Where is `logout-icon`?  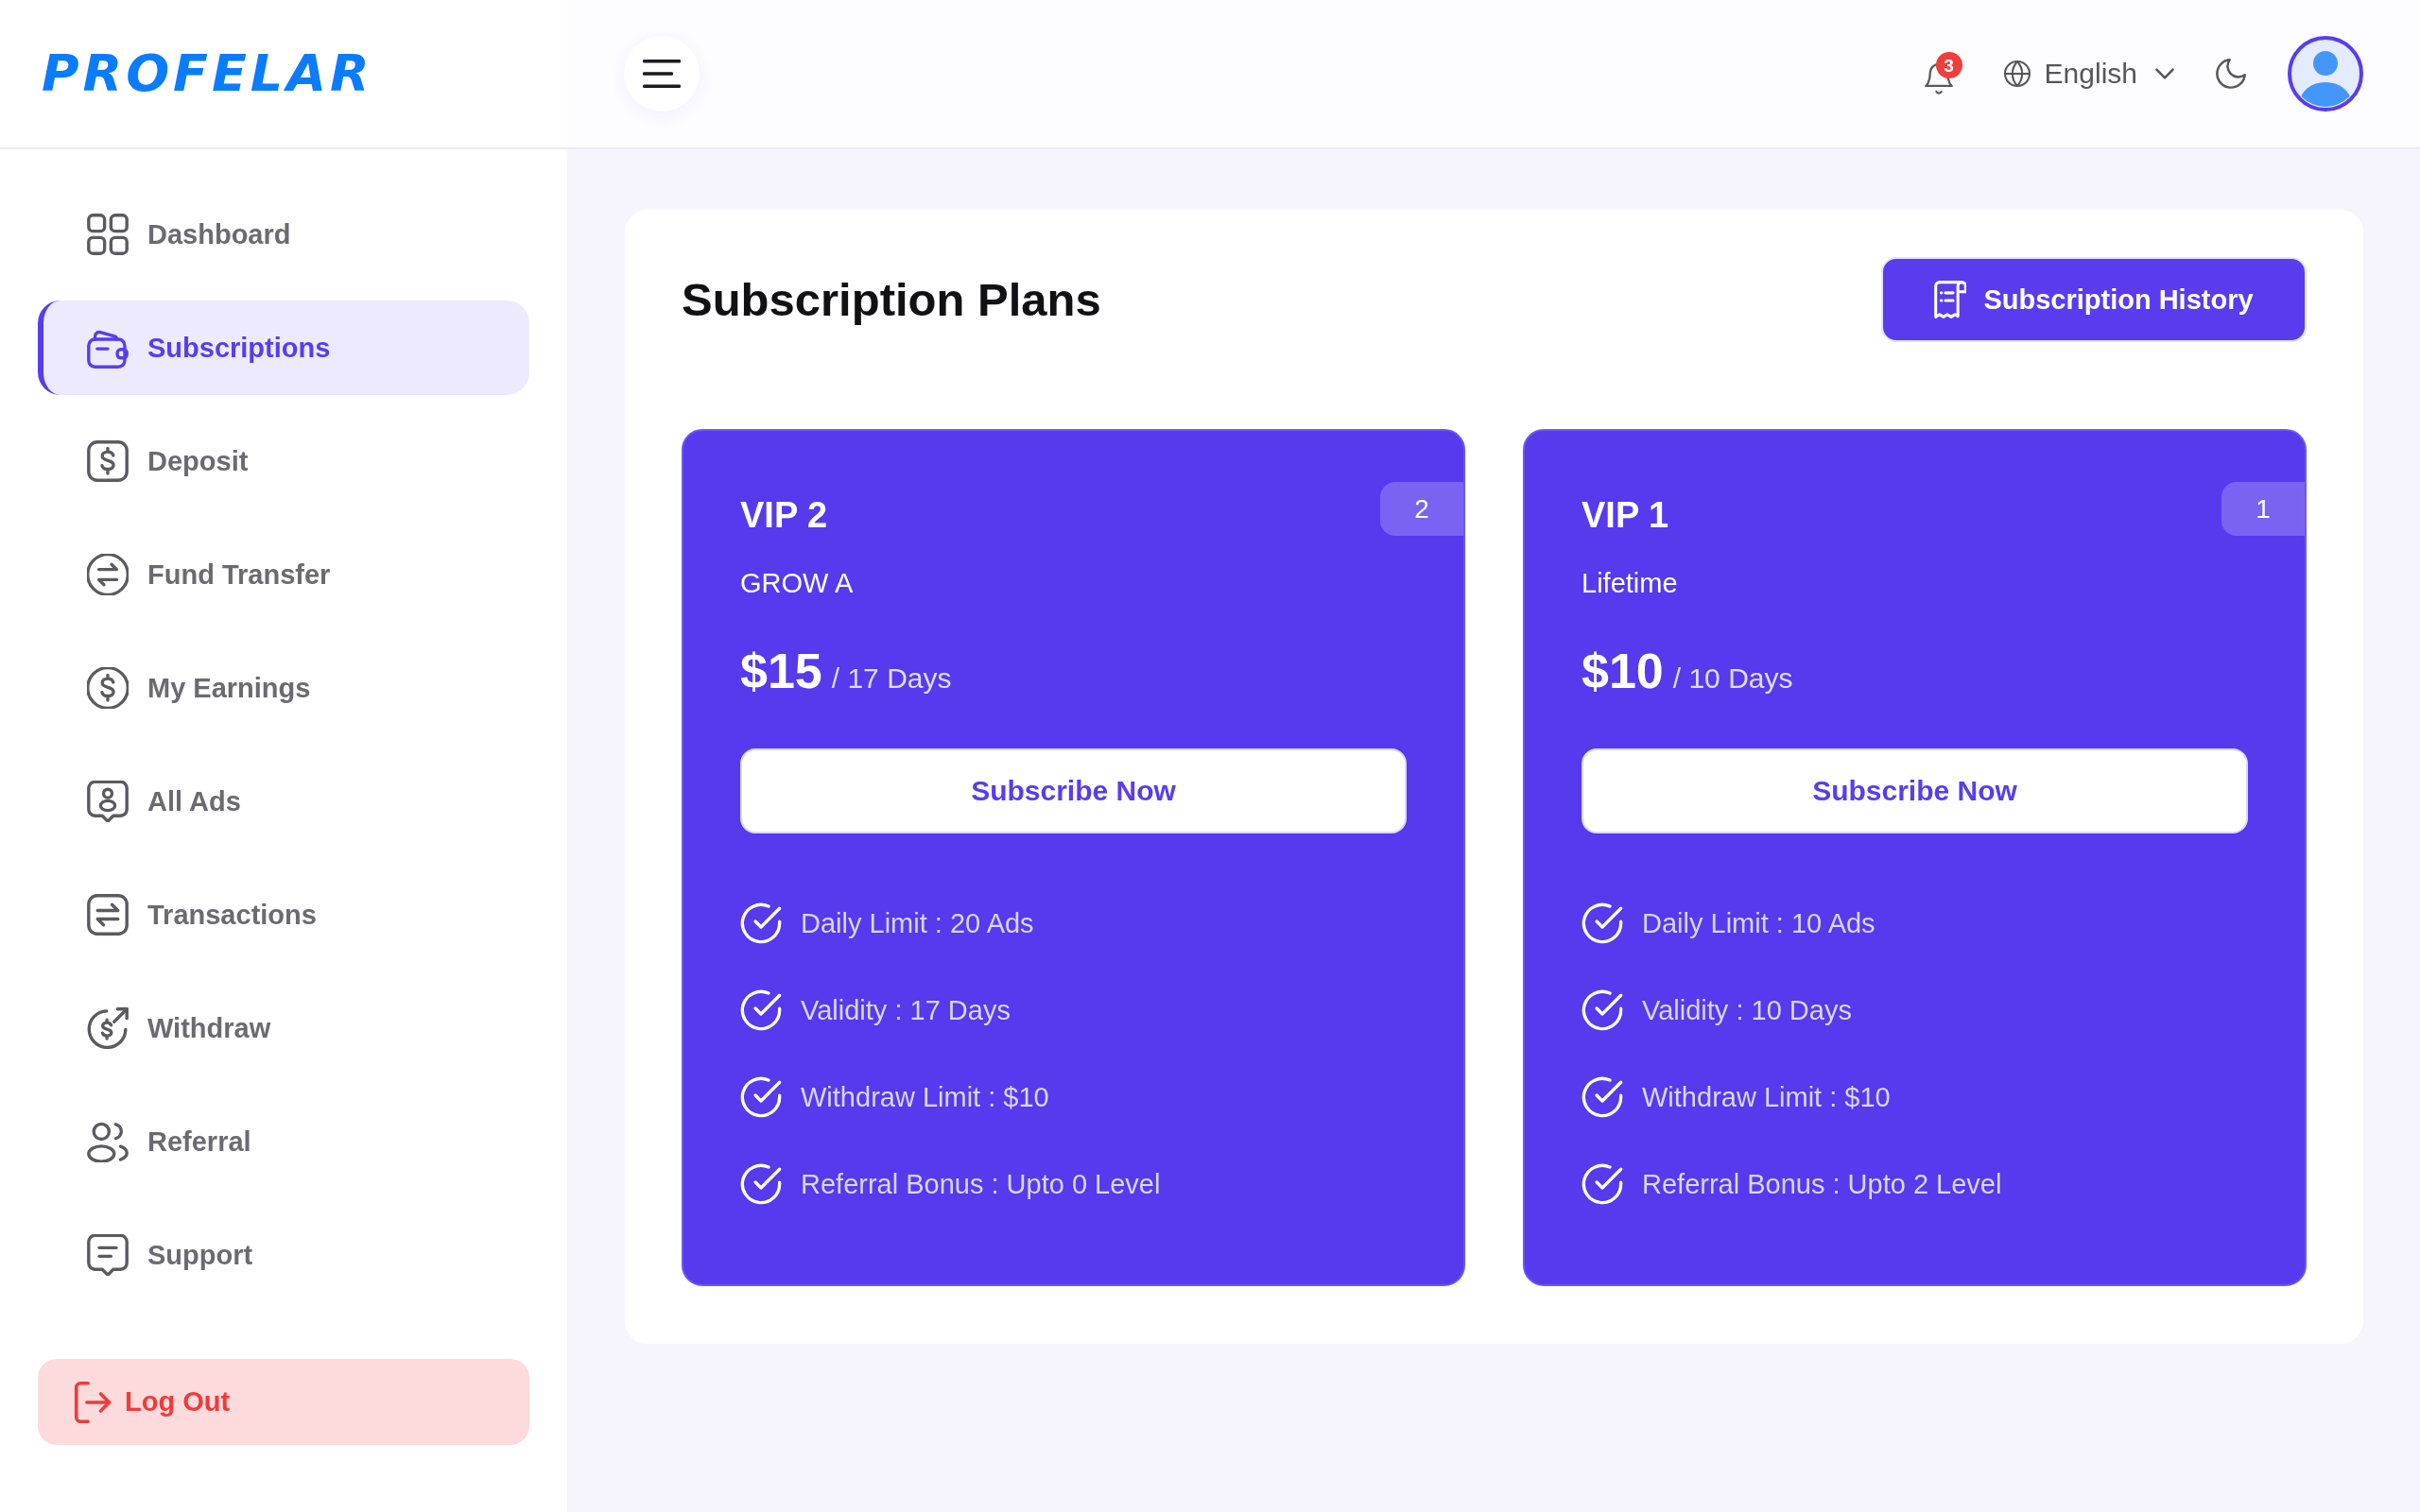 logout-icon is located at coordinates (93, 1402).